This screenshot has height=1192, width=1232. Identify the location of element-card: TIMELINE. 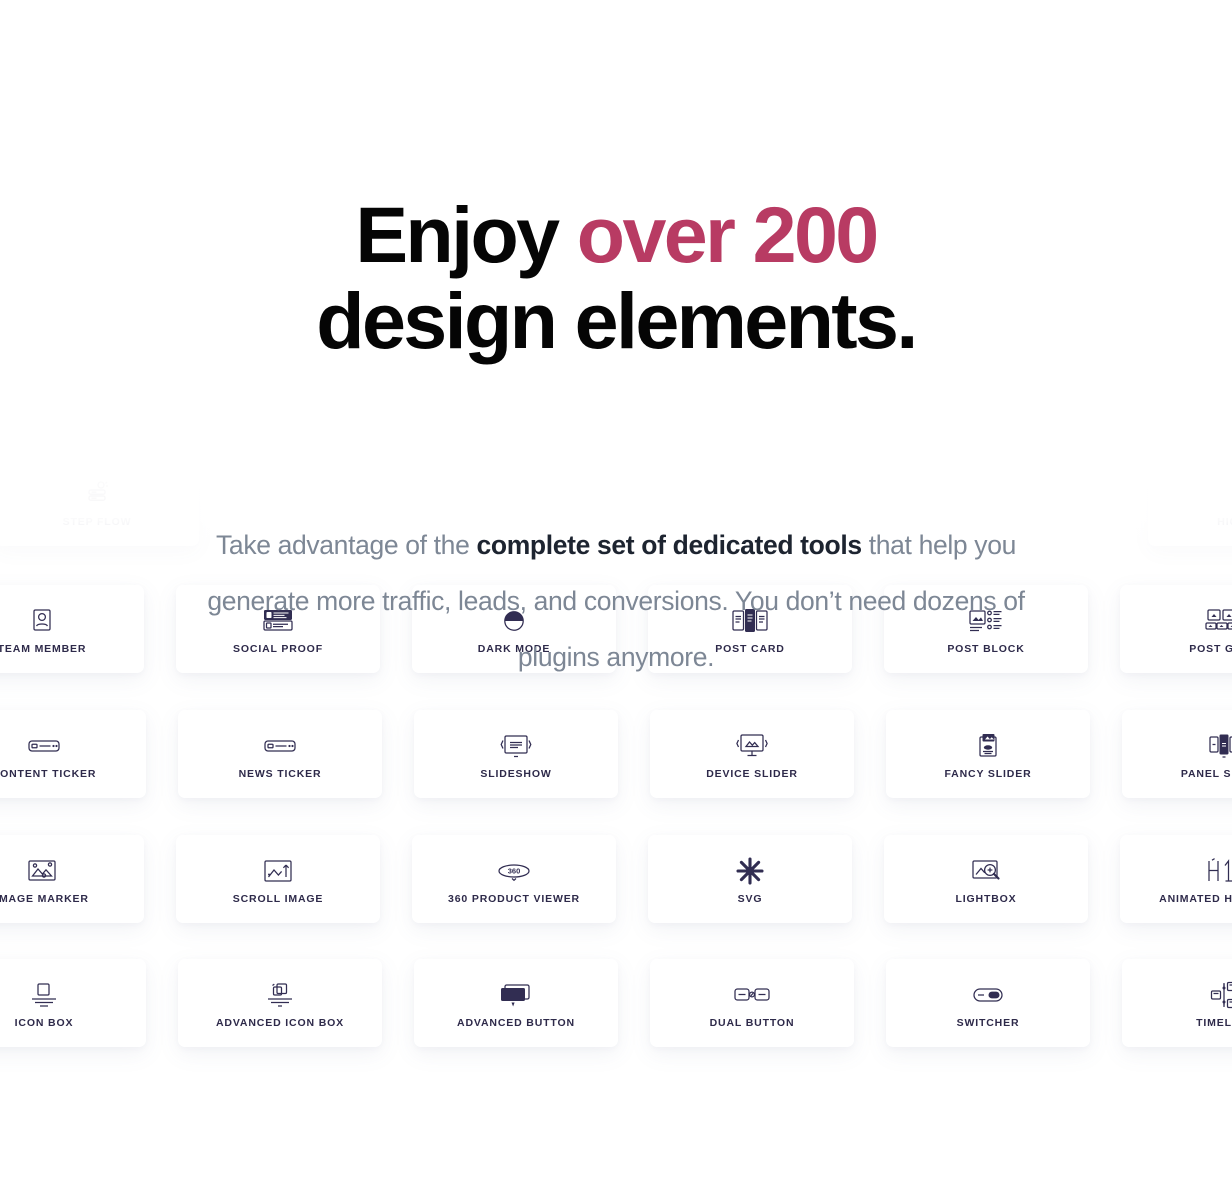
(1177, 1003).